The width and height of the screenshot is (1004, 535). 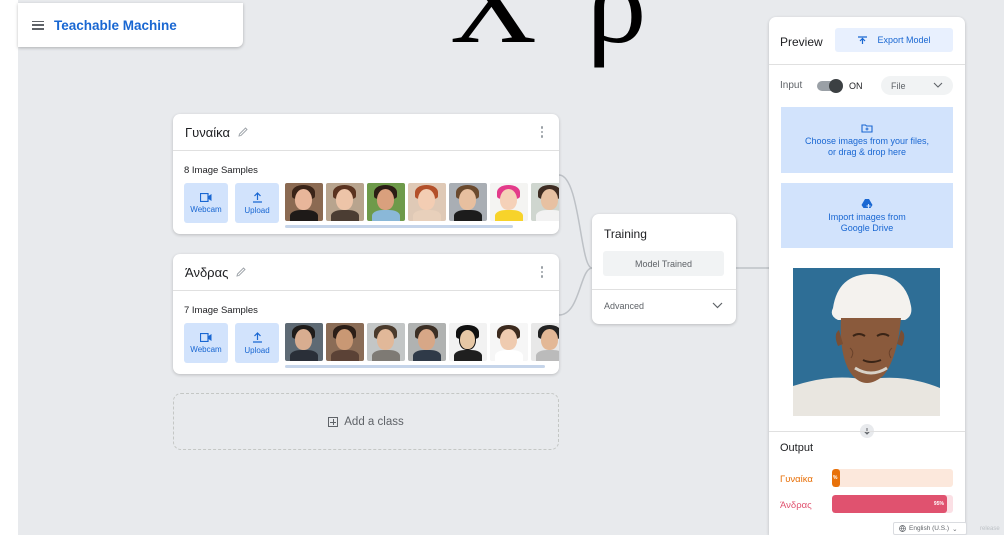 I want to click on drop-zone-line1: Choose images from your files,, so click(x=867, y=140).